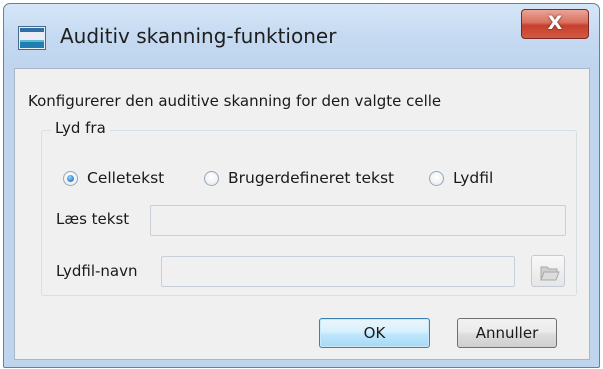  Describe the element at coordinates (338, 271) in the screenshot. I see `sound-file-field` at that location.